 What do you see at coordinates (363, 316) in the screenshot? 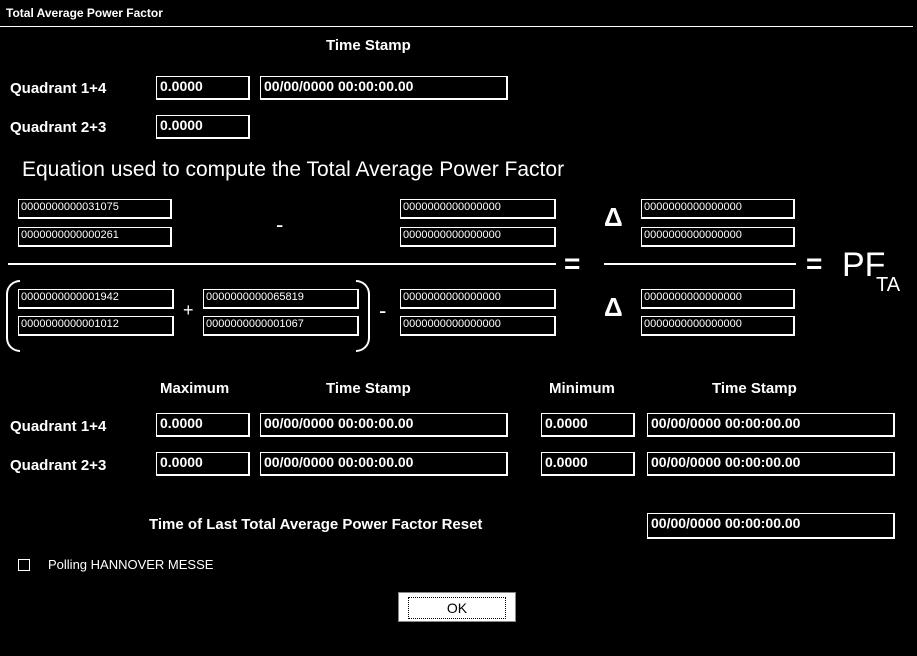
I see `right-parenthesis` at bounding box center [363, 316].